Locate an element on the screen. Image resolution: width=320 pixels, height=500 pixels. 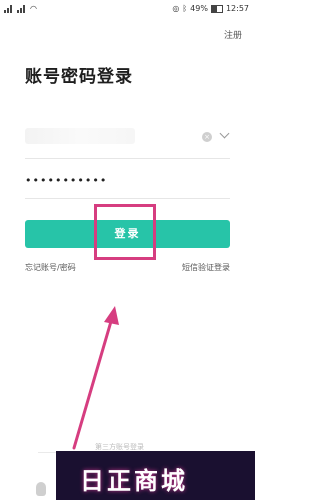
clear-icon: × is located at coordinates (207, 137).